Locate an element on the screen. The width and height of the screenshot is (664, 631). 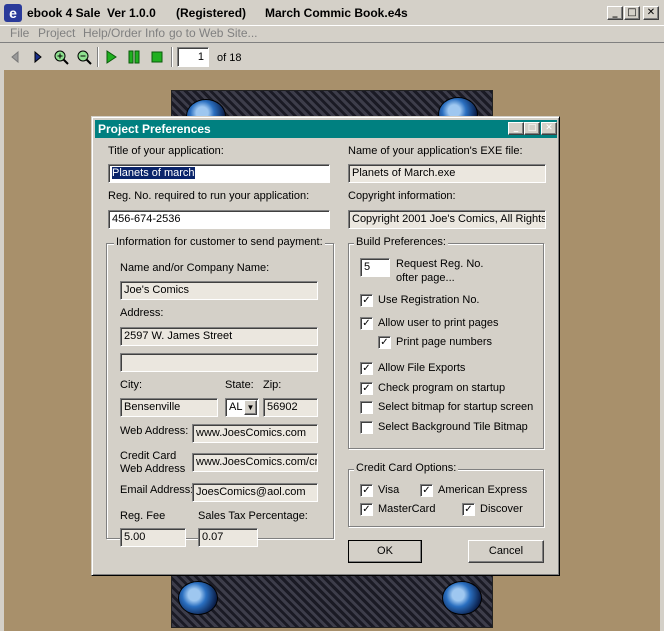
menu-help-order-info: Help/Order Info is located at coordinates (124, 33).